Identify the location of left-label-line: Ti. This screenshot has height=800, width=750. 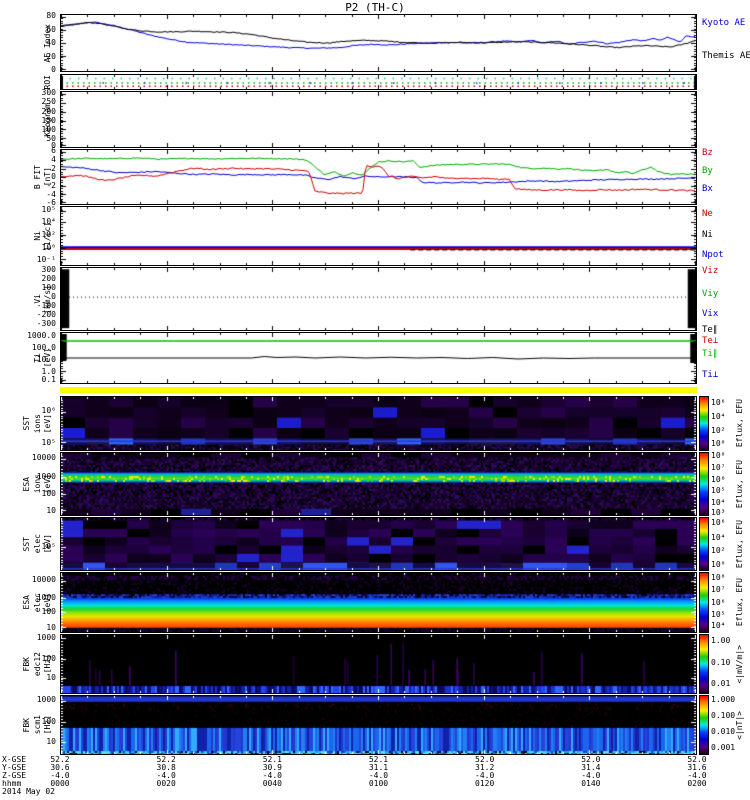
(37, 358).